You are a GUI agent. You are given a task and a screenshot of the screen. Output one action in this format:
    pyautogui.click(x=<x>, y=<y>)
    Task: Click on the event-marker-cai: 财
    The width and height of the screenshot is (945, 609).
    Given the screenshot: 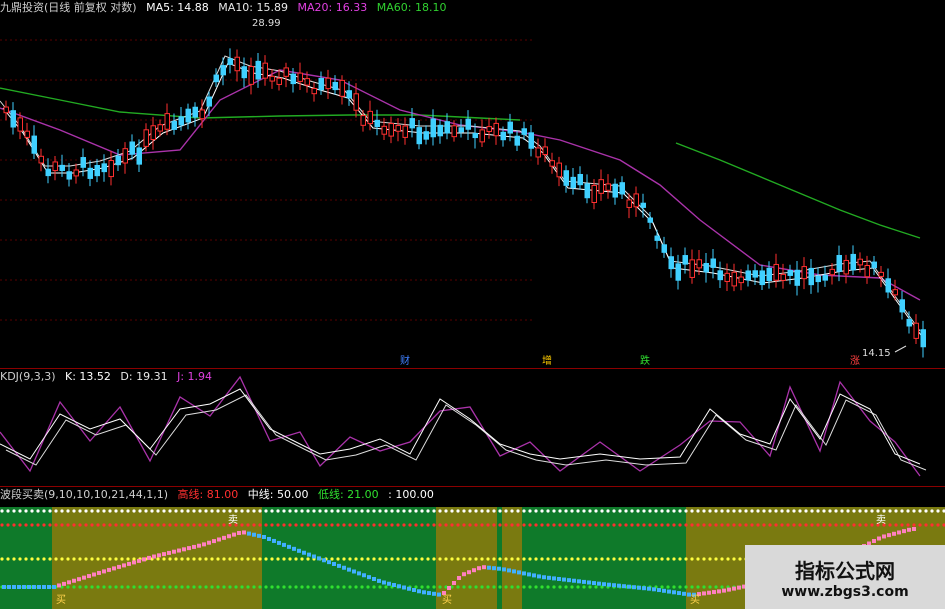 What is the action you would take?
    pyautogui.click(x=405, y=359)
    